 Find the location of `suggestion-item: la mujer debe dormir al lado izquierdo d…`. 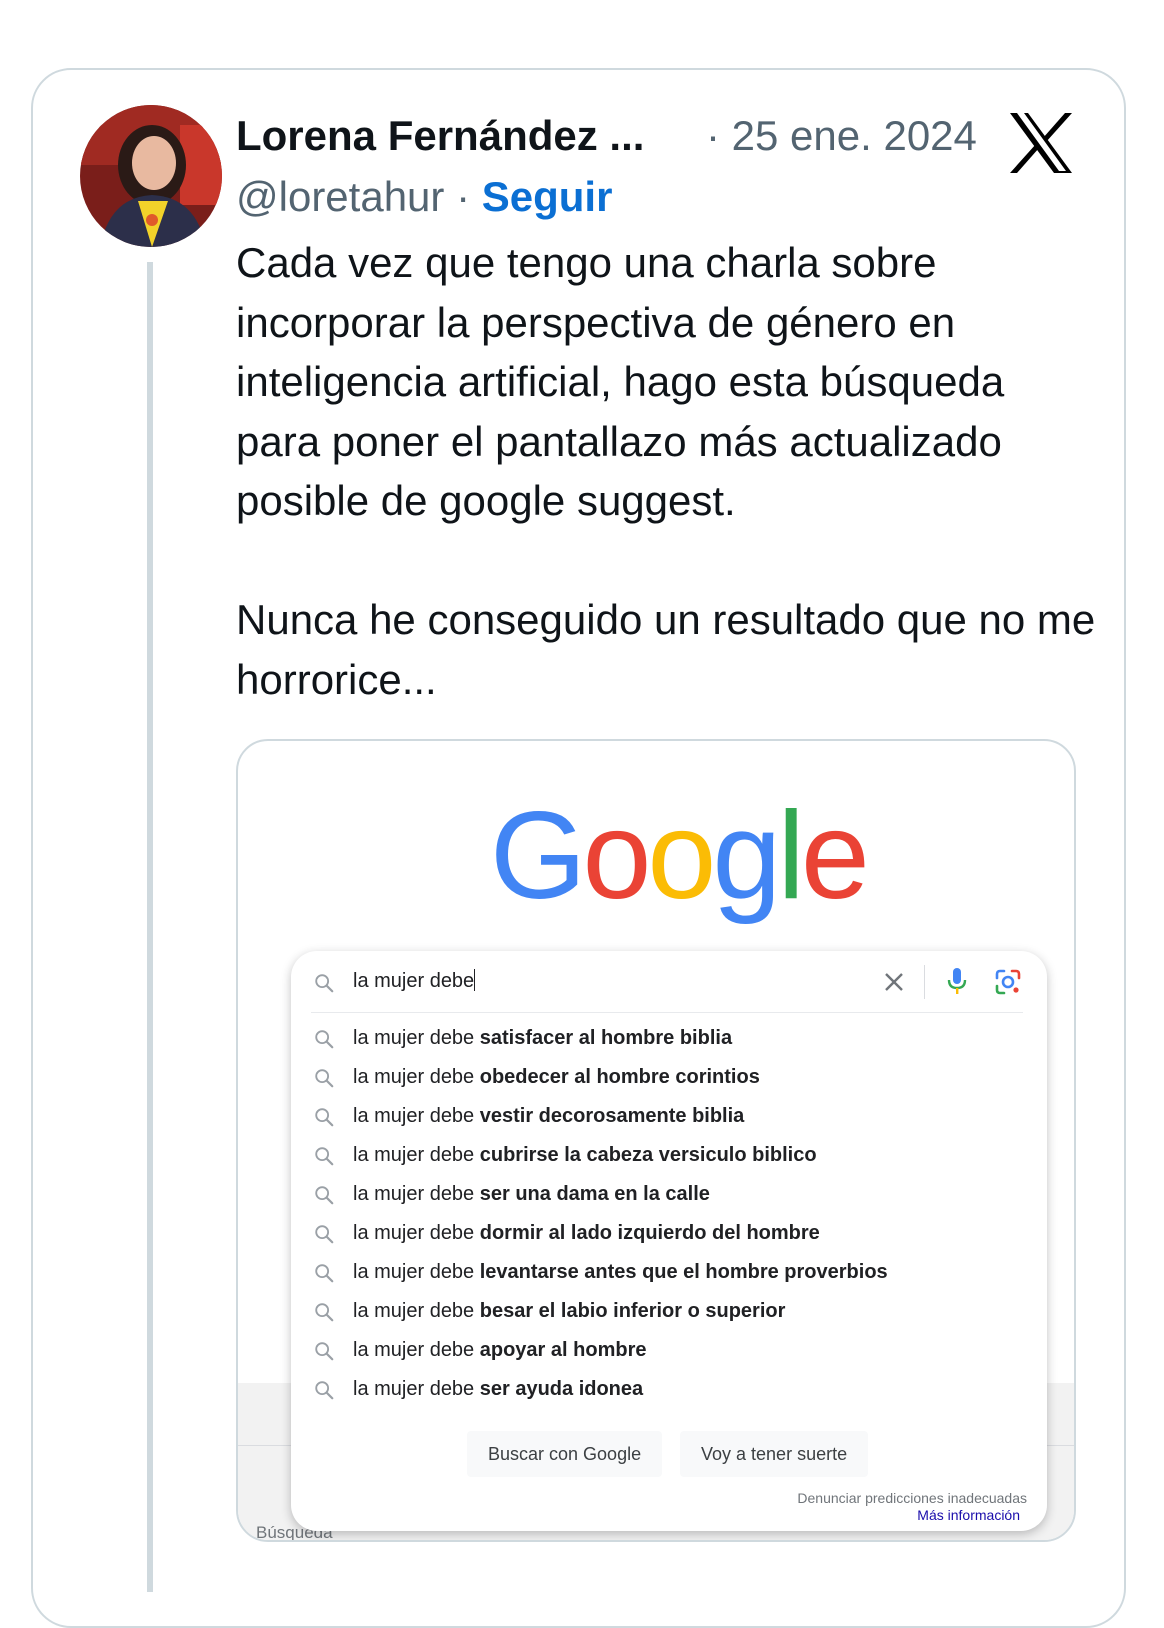

suggestion-item: la mujer debe dormir al lado izquierdo d… is located at coordinates (669, 1233).